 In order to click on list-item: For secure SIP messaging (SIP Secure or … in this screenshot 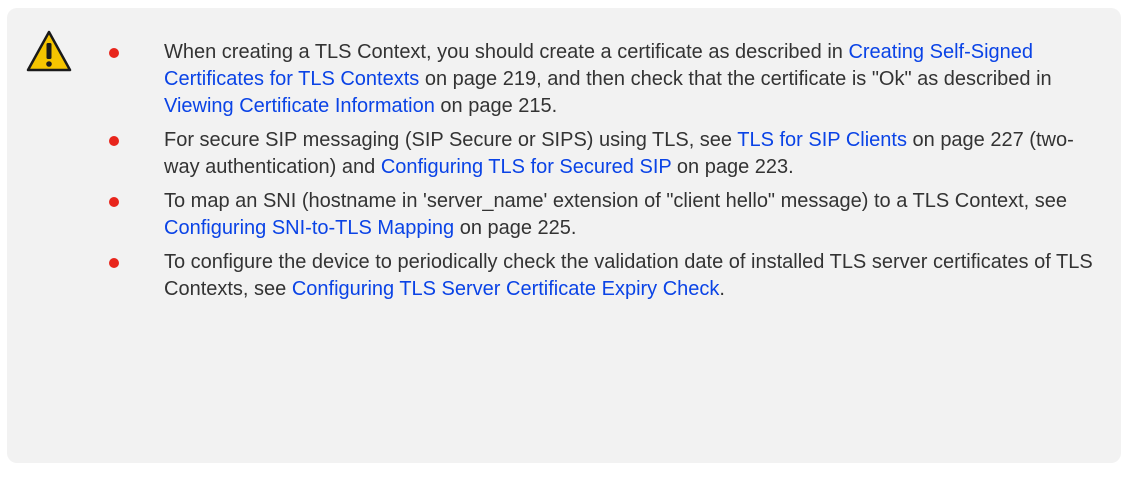, I will do `click(607, 154)`.